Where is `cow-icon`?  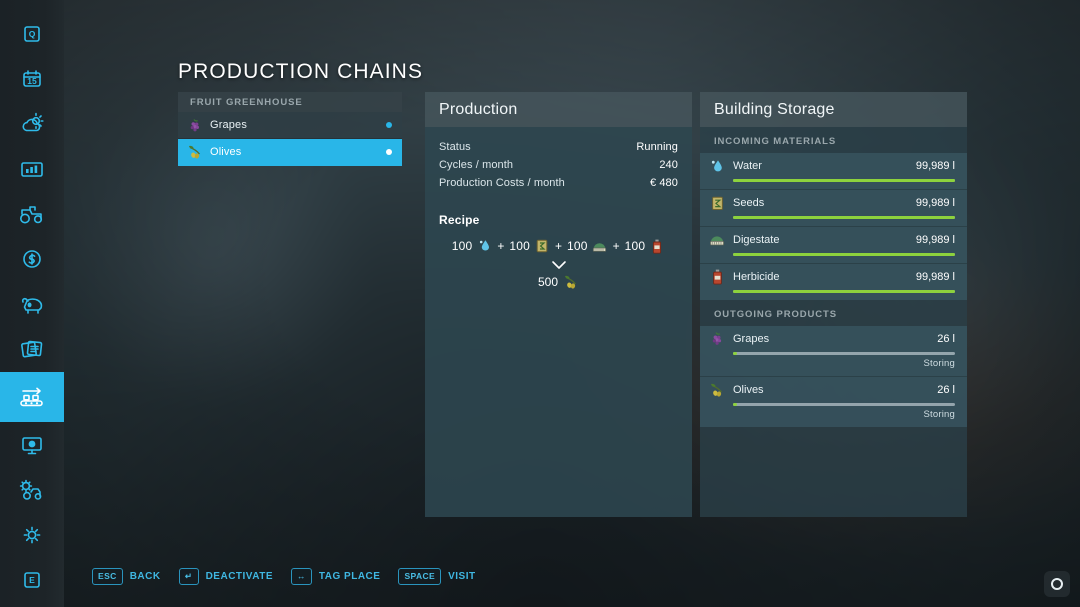 cow-icon is located at coordinates (32, 305).